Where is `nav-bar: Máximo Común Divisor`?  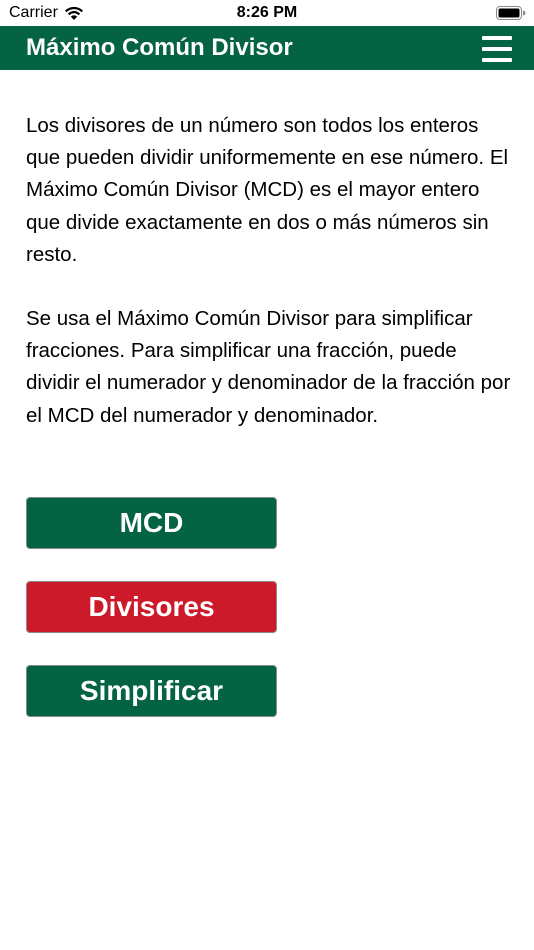
nav-bar: Máximo Común Divisor is located at coordinates (267, 48).